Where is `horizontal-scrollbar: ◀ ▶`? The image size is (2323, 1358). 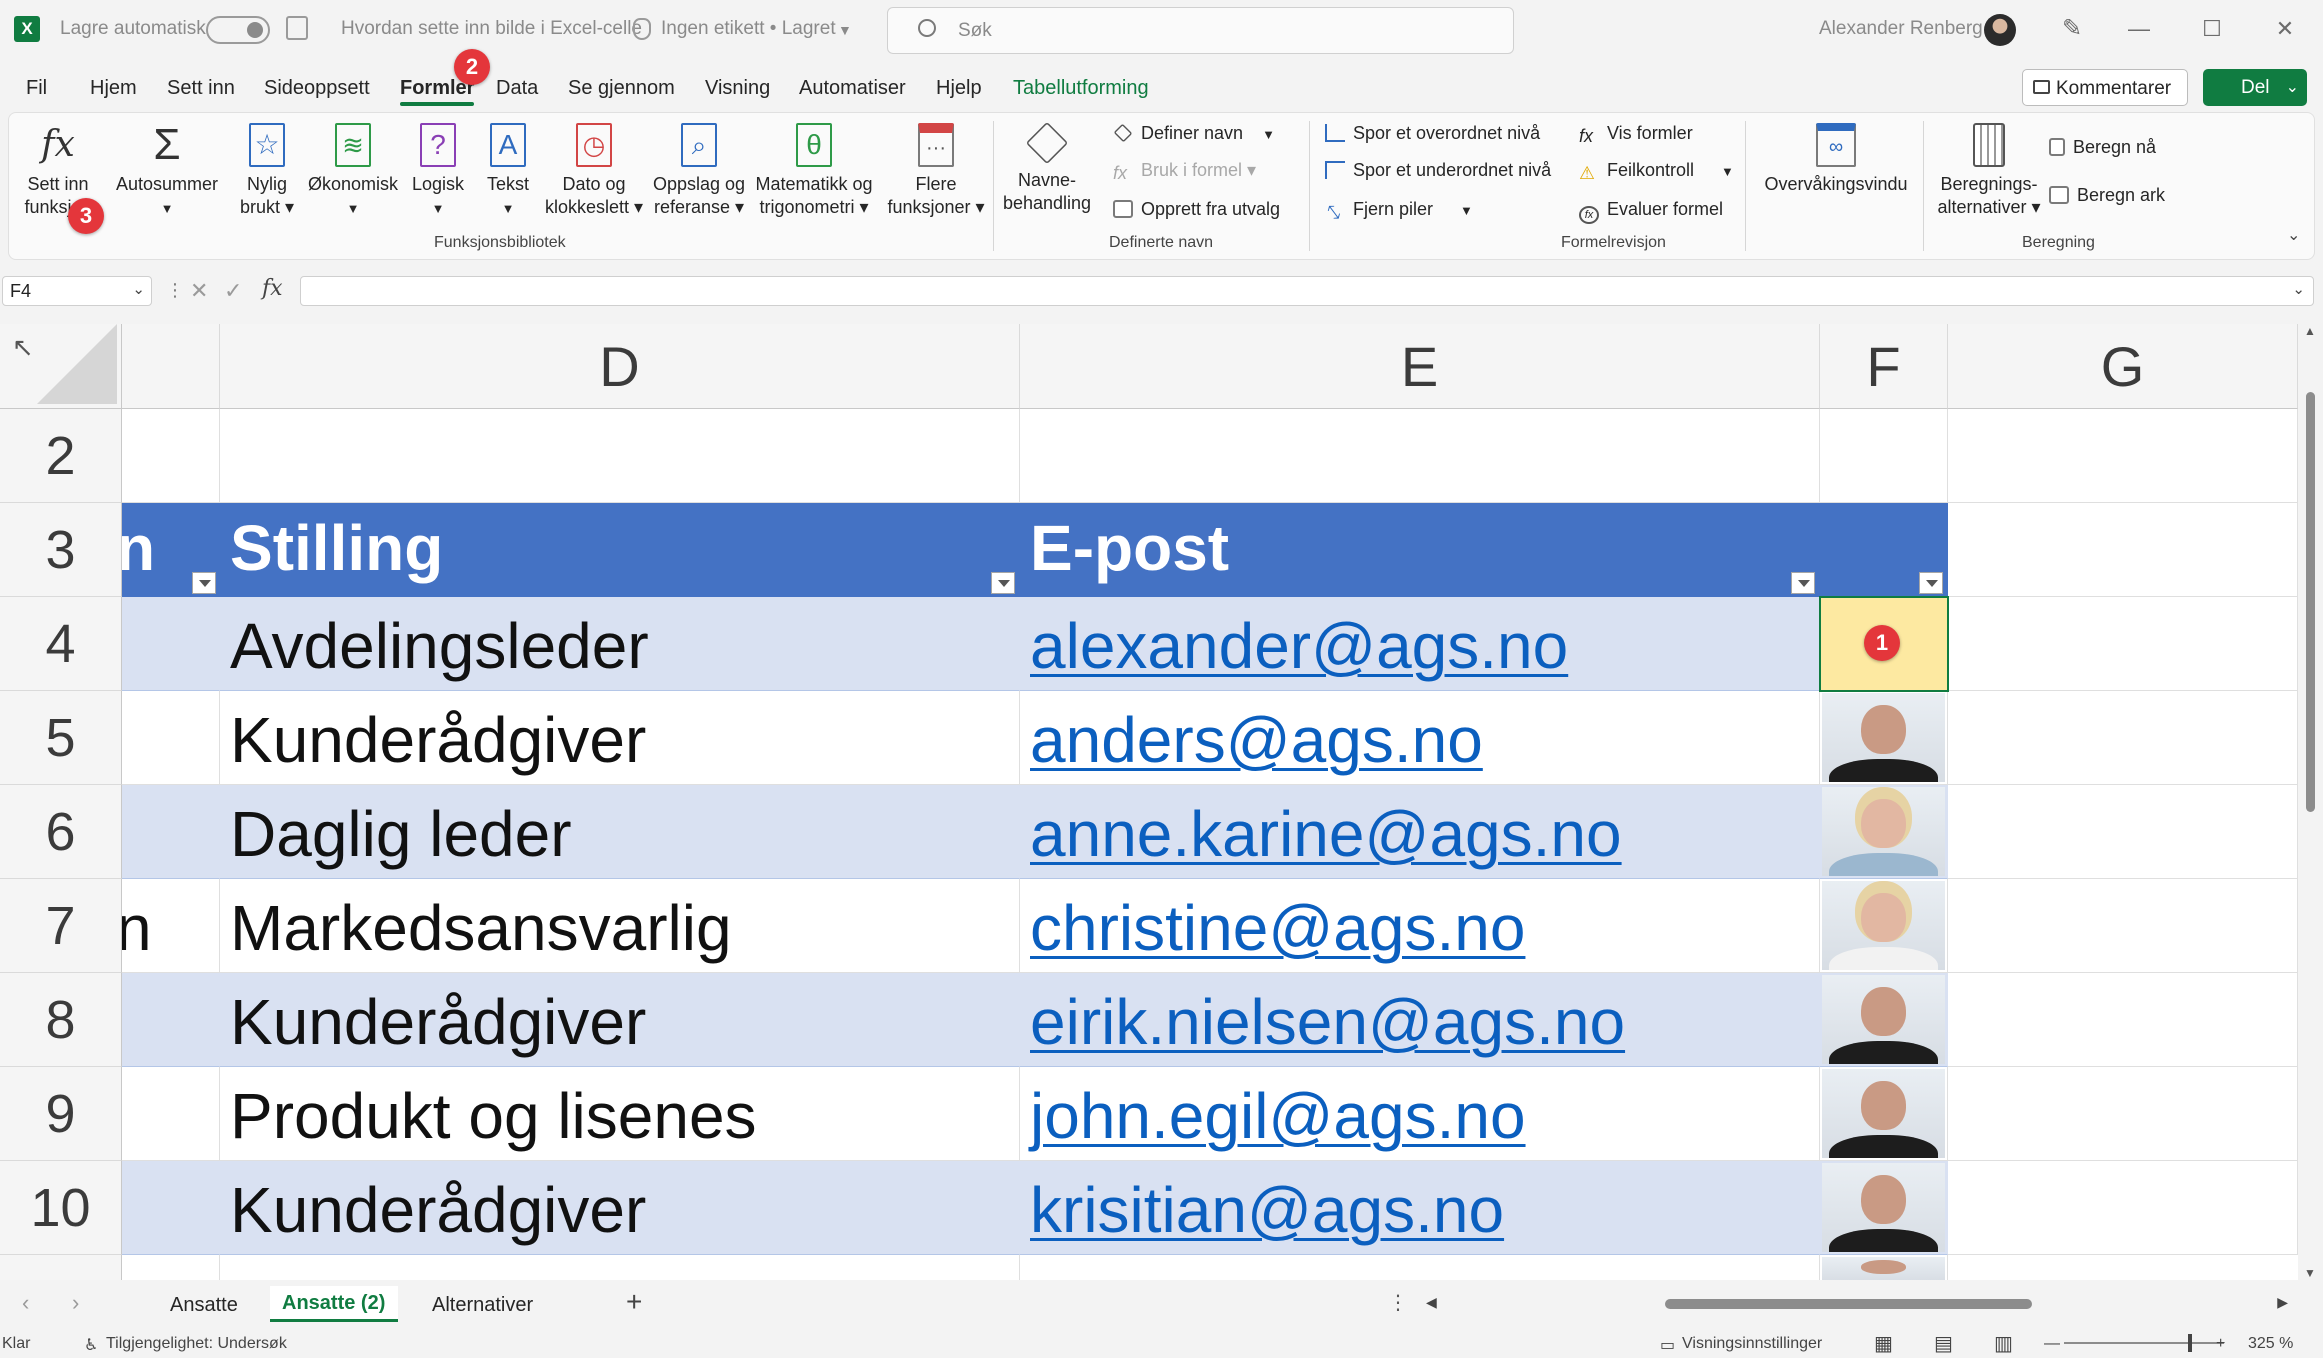 horizontal-scrollbar: ◀ ▶ is located at coordinates (1856, 1304).